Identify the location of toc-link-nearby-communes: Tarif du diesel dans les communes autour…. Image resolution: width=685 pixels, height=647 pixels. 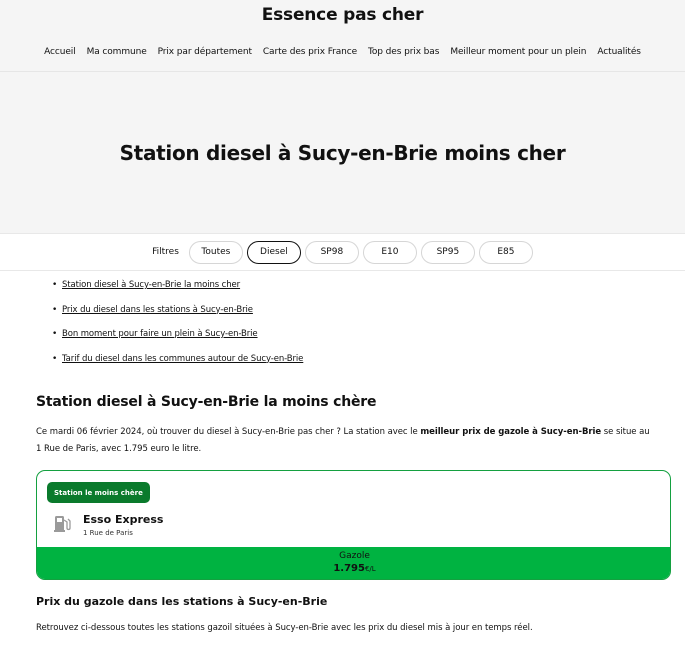
(182, 359).